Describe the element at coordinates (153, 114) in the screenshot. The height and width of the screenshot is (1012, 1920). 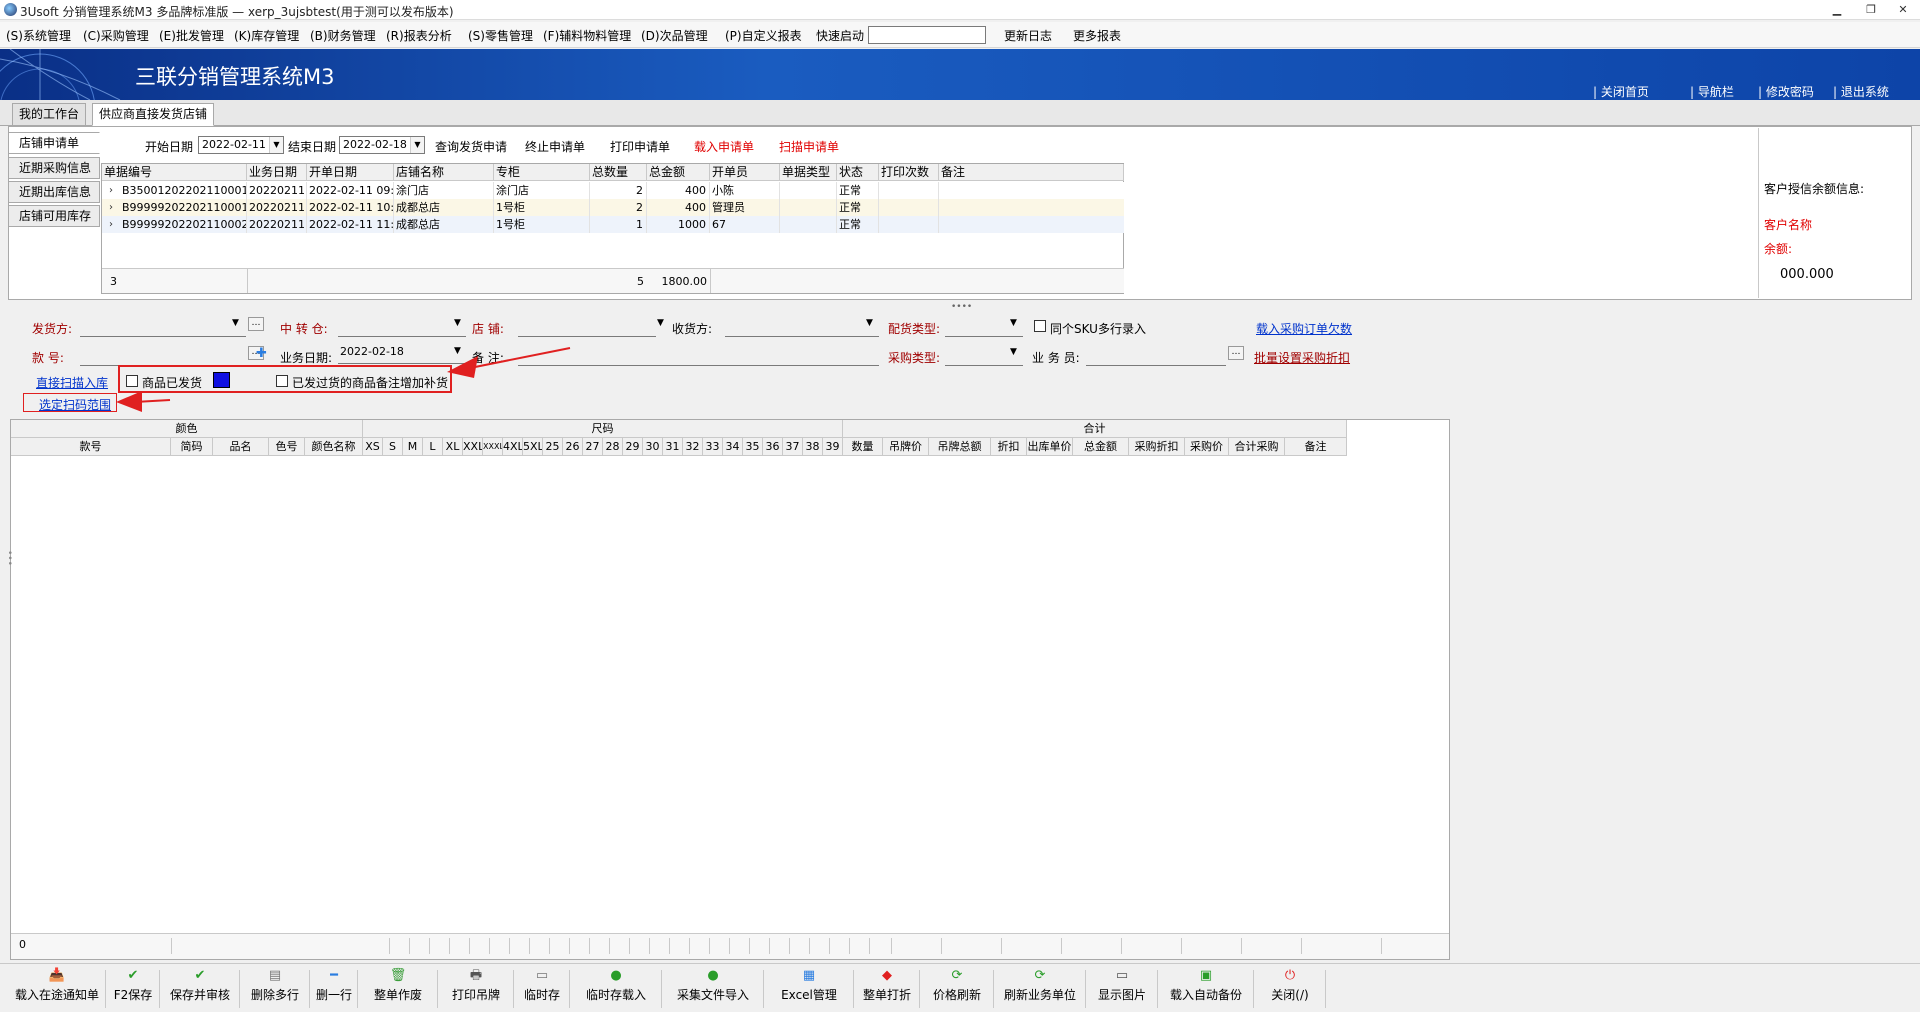
I see `tab-supplier-direct-ship: 供应商直接发货店铺` at that location.